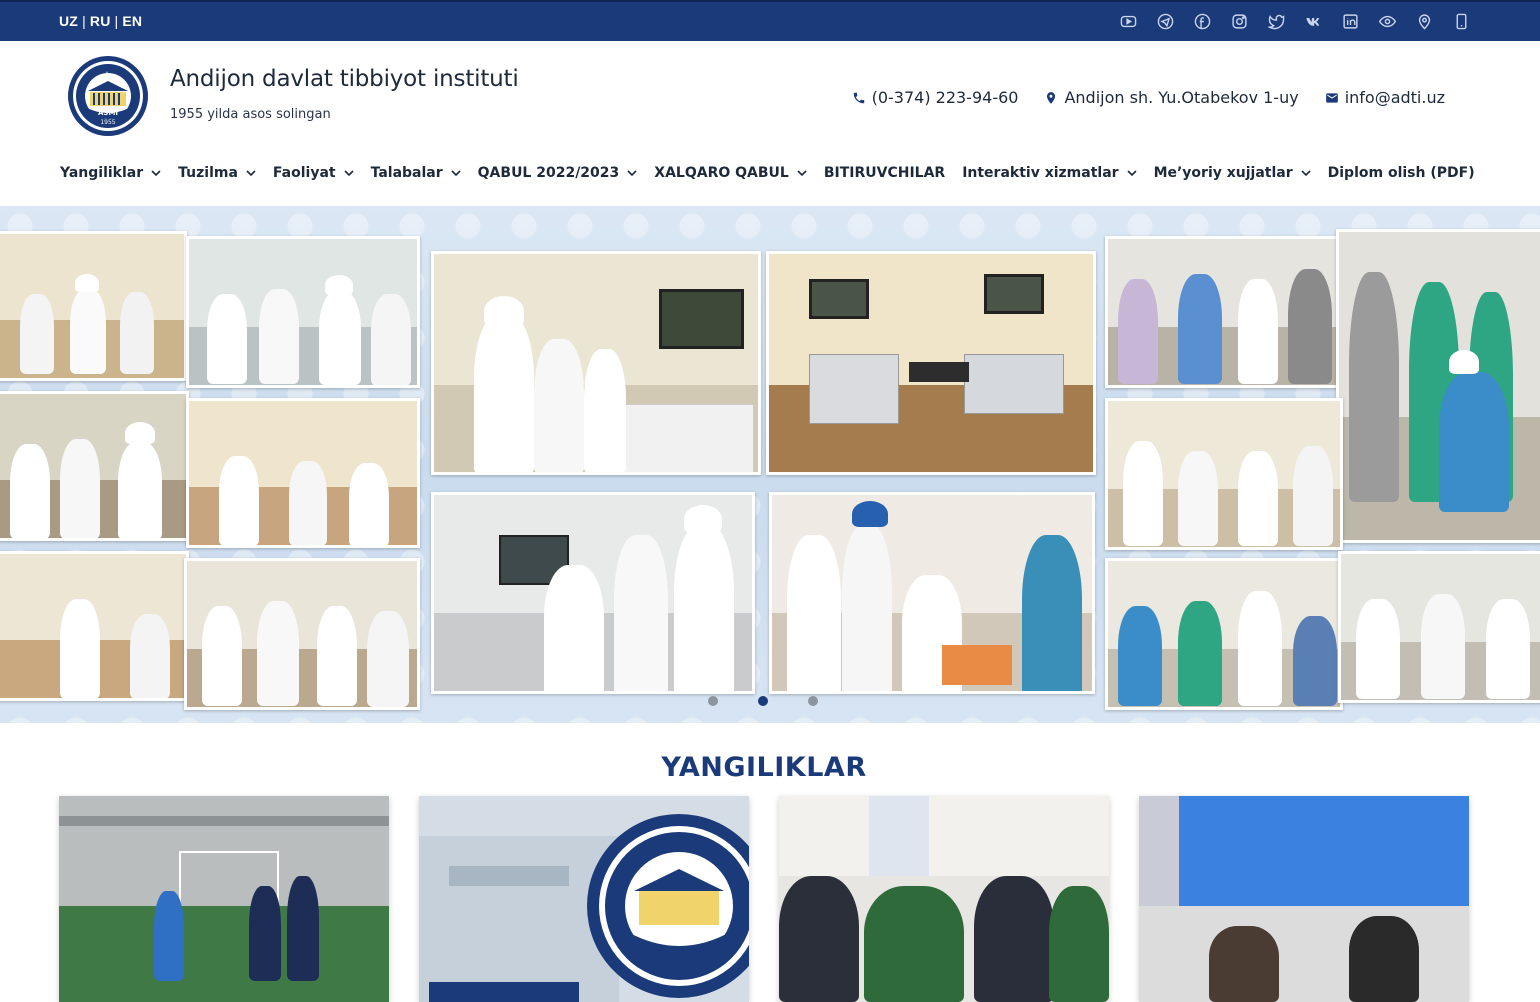 The width and height of the screenshot is (1540, 1002). I want to click on nav-label: Diplom olish (PDF), so click(1401, 173).